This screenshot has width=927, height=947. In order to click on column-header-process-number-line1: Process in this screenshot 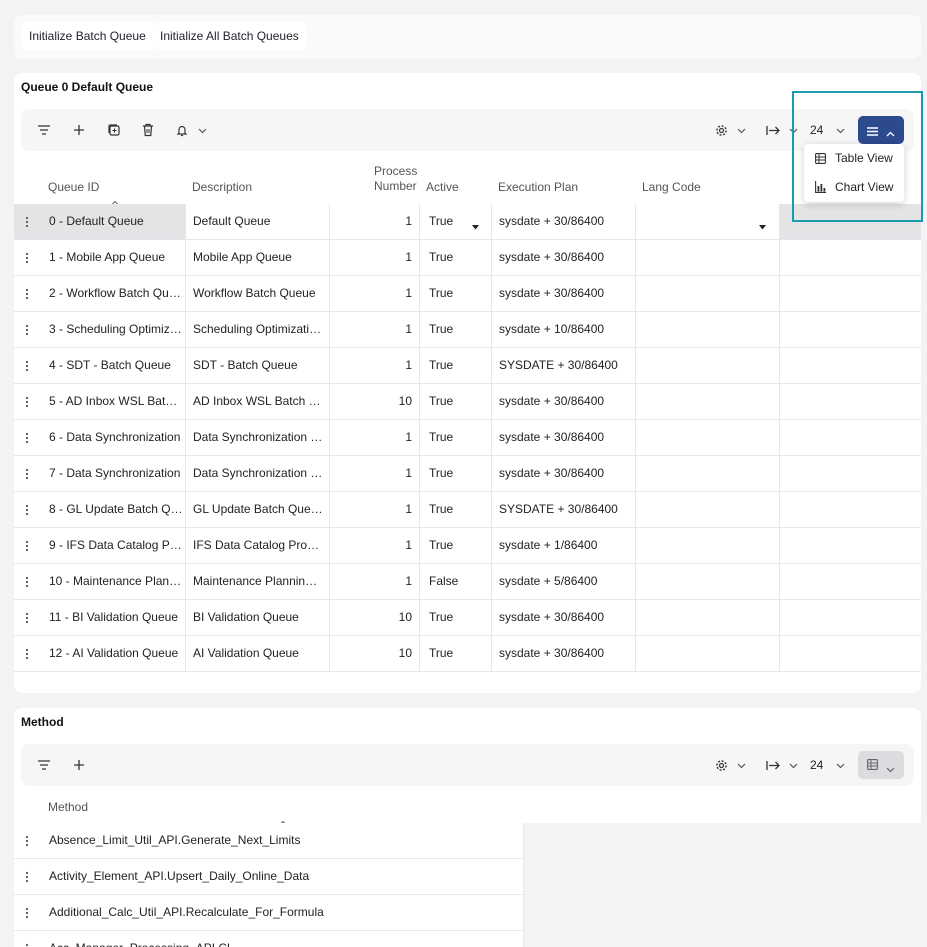, I will do `click(396, 171)`.